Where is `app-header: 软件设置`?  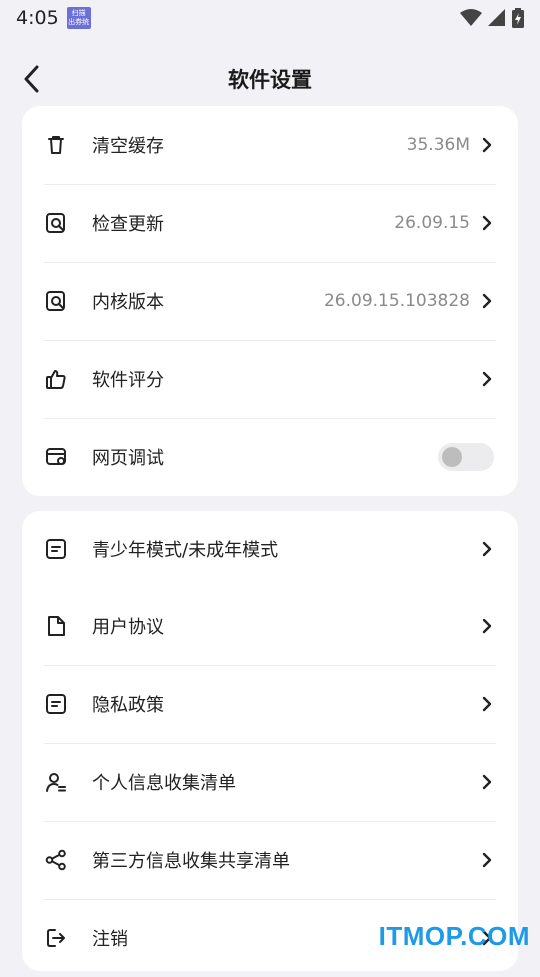
app-header: 软件设置 is located at coordinates (270, 79).